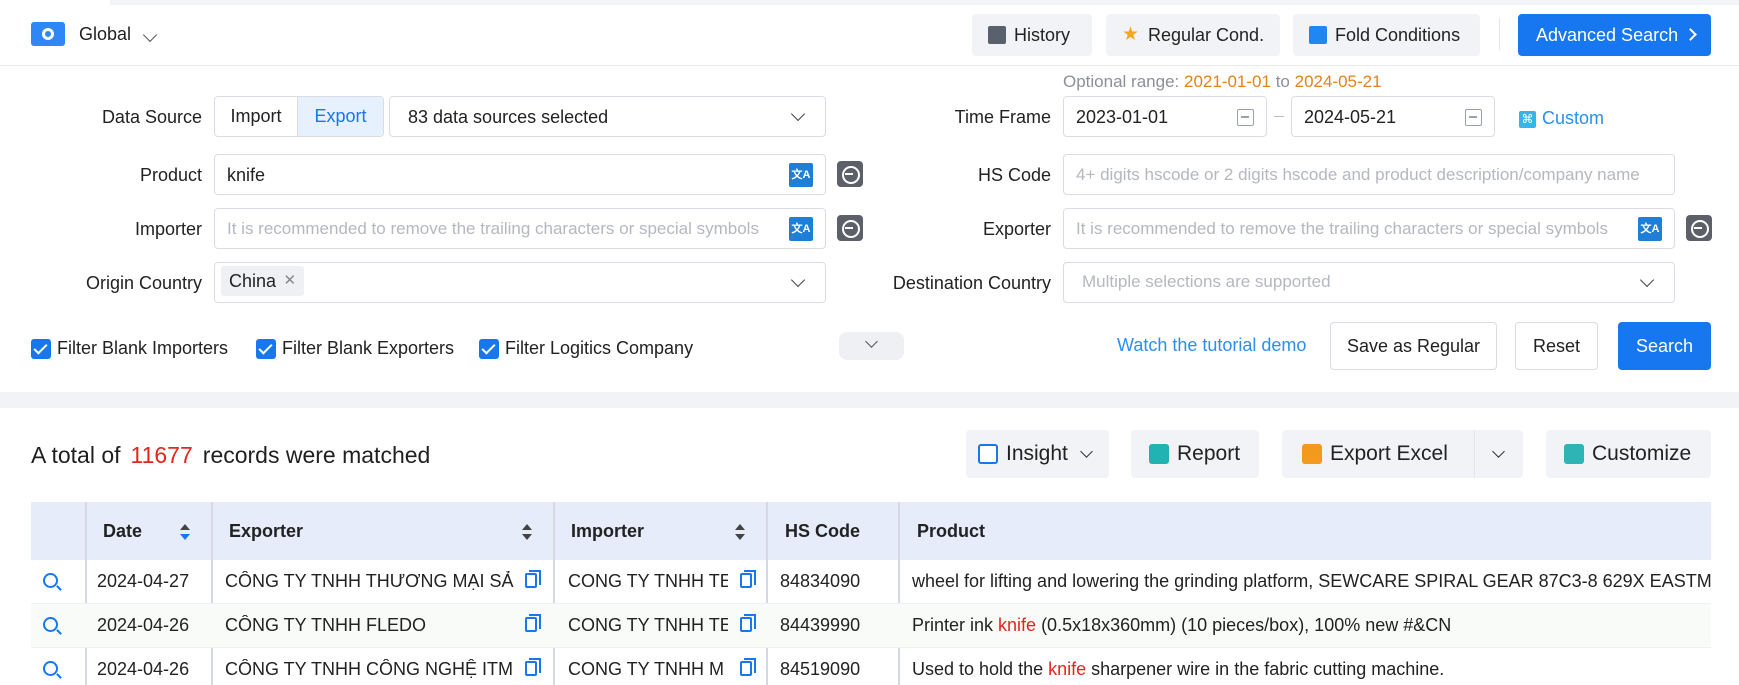 This screenshot has width=1739, height=685. Describe the element at coordinates (375, 625) in the screenshot. I see `cell-exporter: CÔNG TY TNHH FLEDO` at that location.